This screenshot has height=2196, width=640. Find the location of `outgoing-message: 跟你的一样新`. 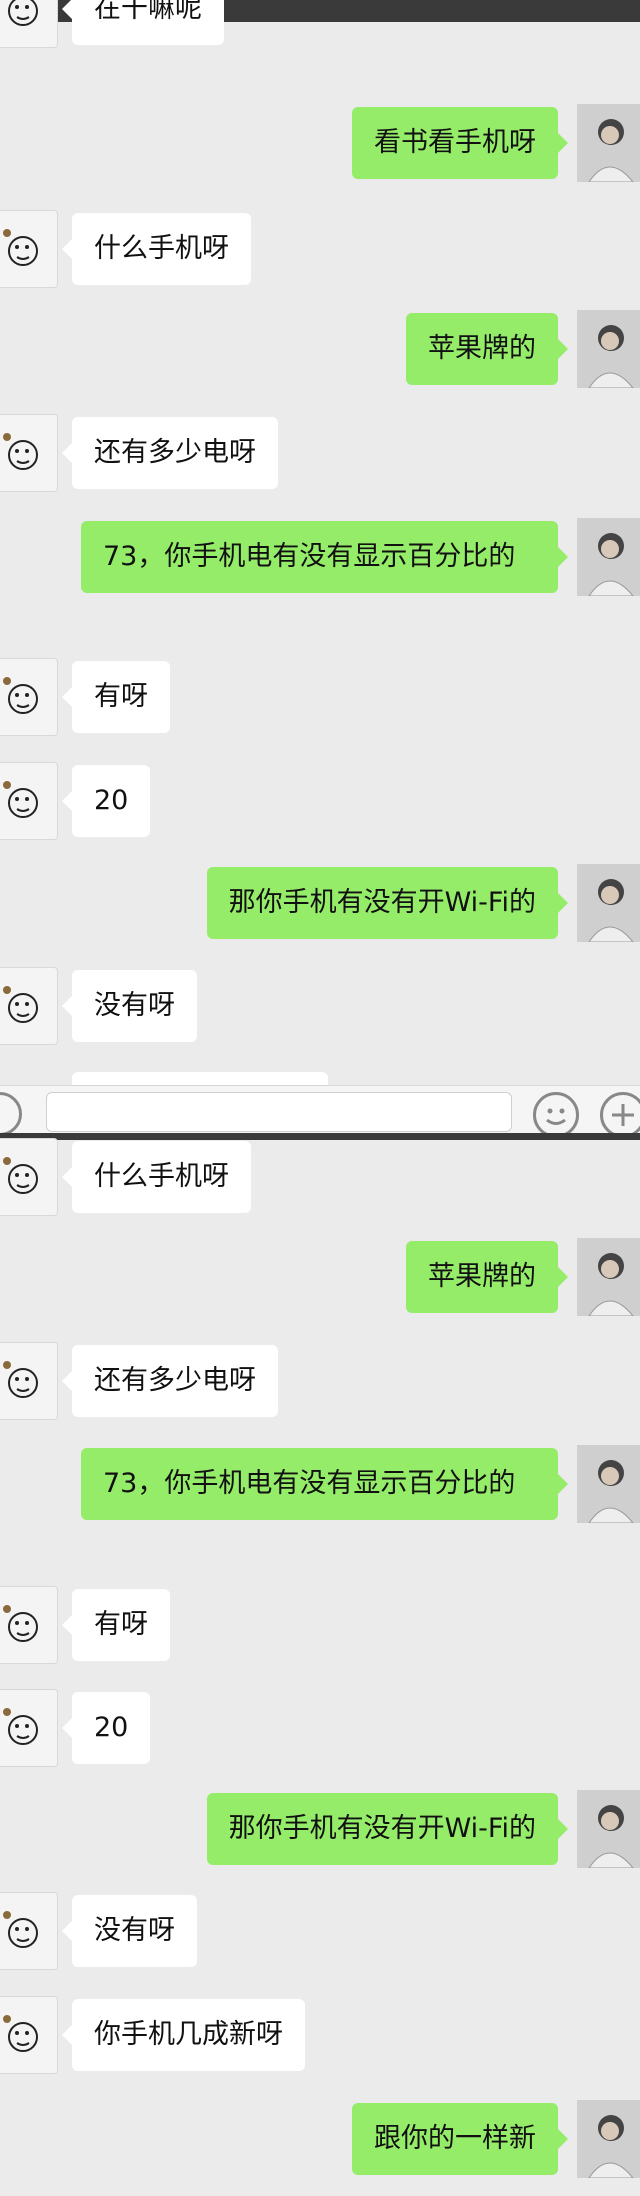

outgoing-message: 跟你的一样新 is located at coordinates (460, 2139).